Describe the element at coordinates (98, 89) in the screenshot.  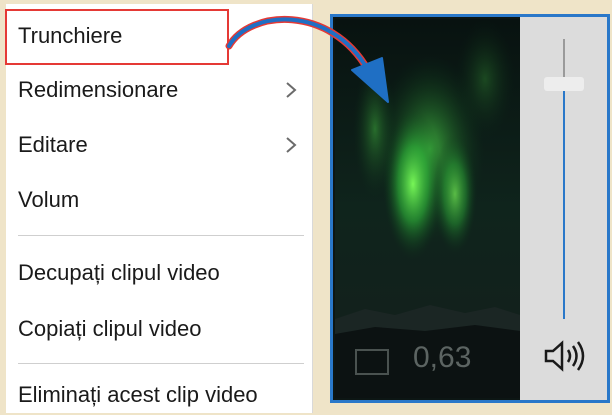
I see `menu-item-label: Redimensionare` at that location.